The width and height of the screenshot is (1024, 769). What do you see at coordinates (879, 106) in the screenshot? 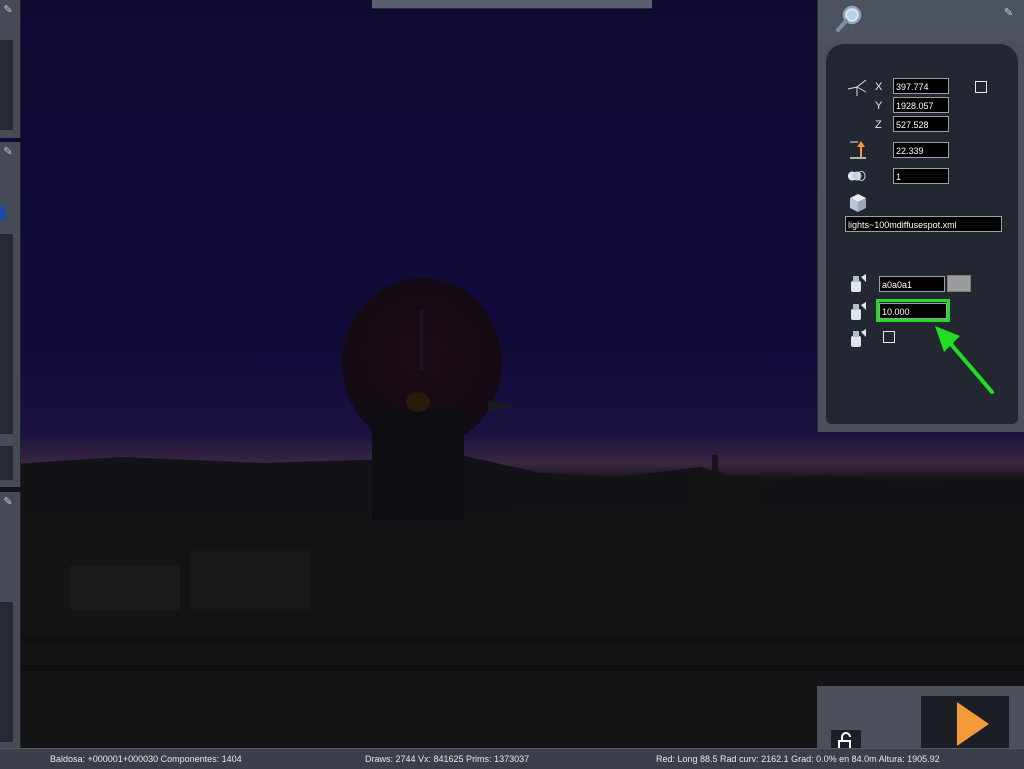
I see `y-label: Y` at bounding box center [879, 106].